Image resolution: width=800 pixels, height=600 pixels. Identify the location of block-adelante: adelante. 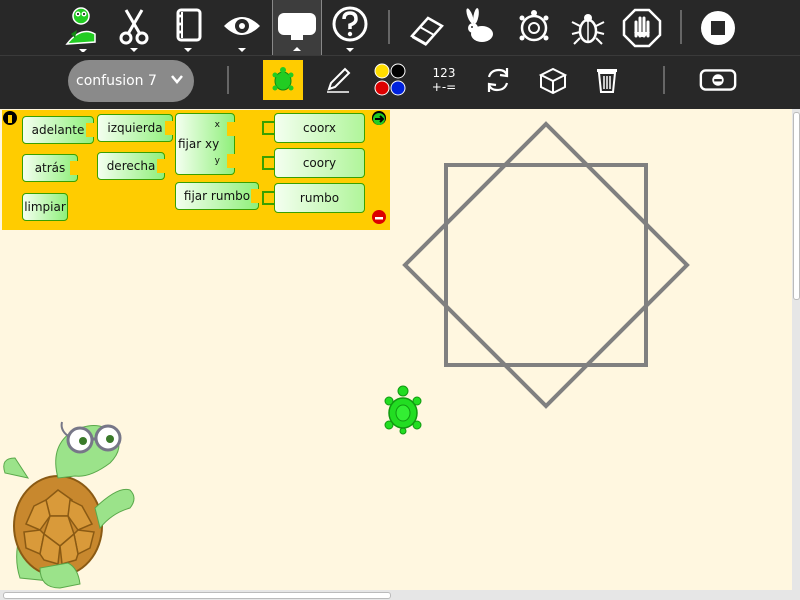
(58, 130).